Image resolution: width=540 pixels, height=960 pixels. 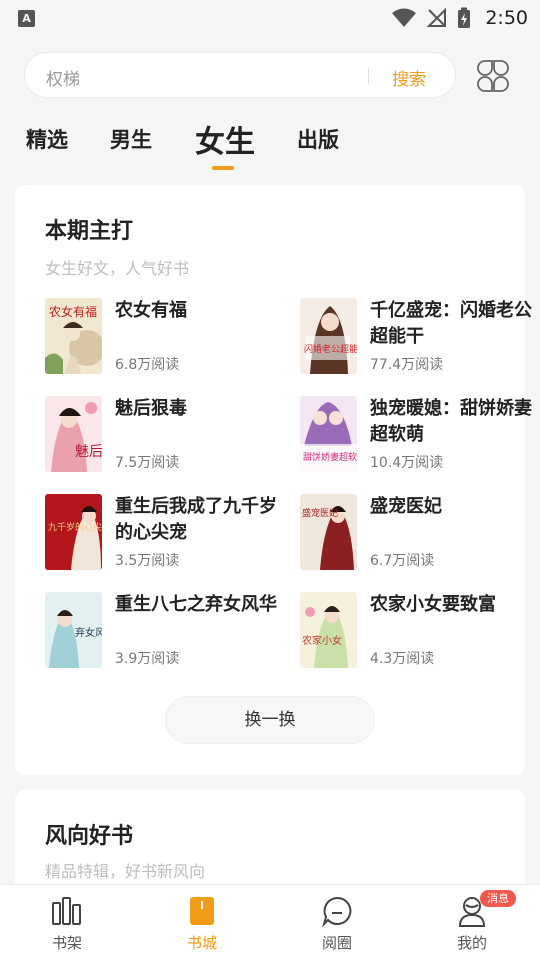 What do you see at coordinates (270, 18) in the screenshot?
I see `status-bar: A 2:50` at bounding box center [270, 18].